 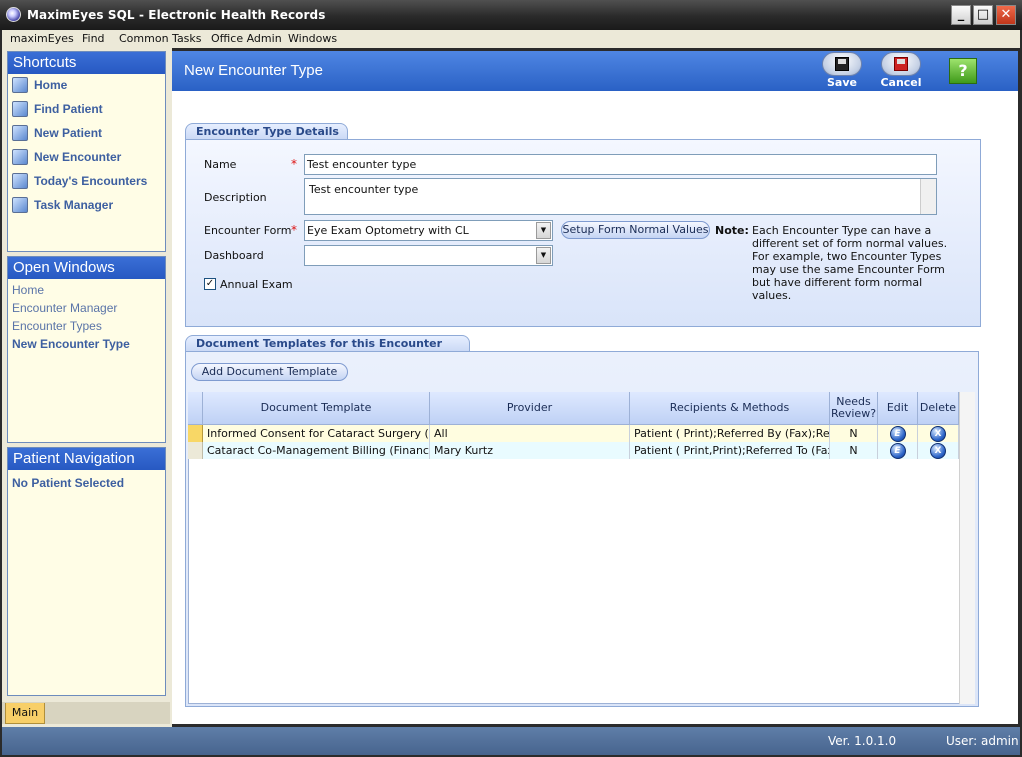 What do you see at coordinates (42, 39) in the screenshot?
I see `menu-maximeyes: maximEyes` at bounding box center [42, 39].